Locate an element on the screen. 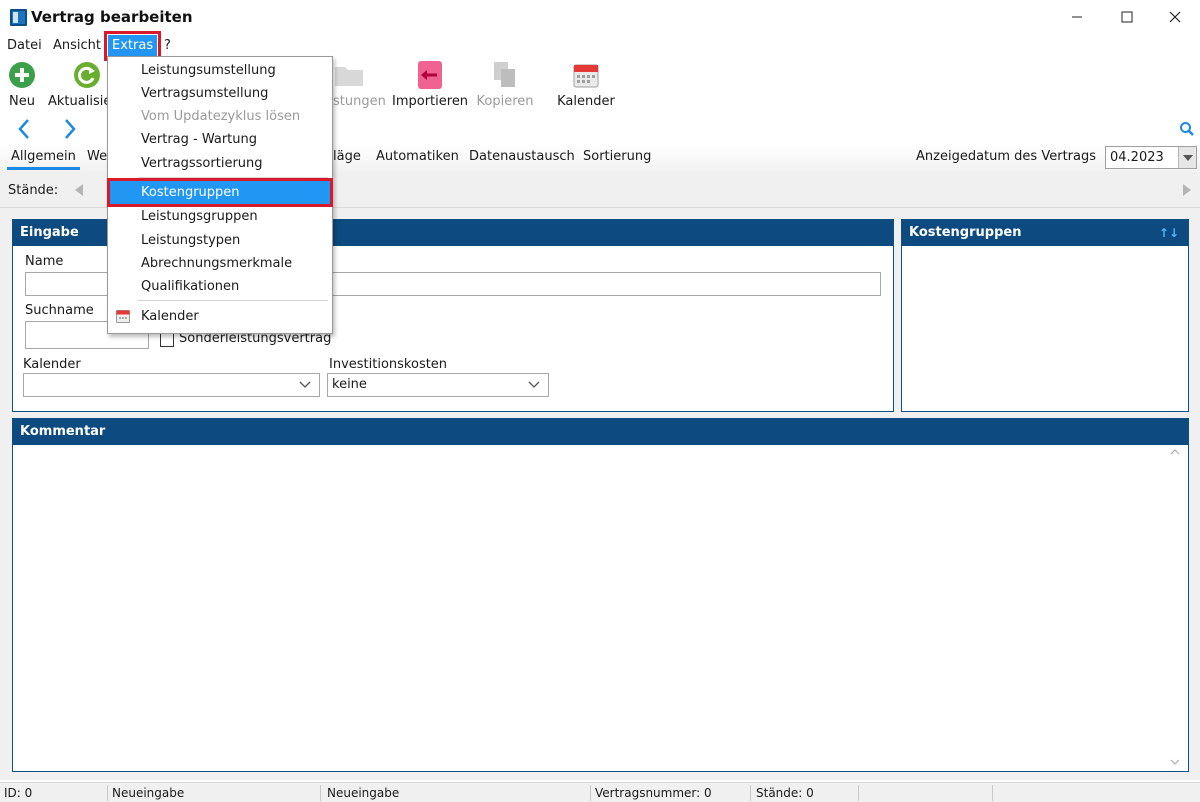 The image size is (1200, 802). menu-item-vertrag-wartung: Vertrag - Wartung is located at coordinates (220, 139).